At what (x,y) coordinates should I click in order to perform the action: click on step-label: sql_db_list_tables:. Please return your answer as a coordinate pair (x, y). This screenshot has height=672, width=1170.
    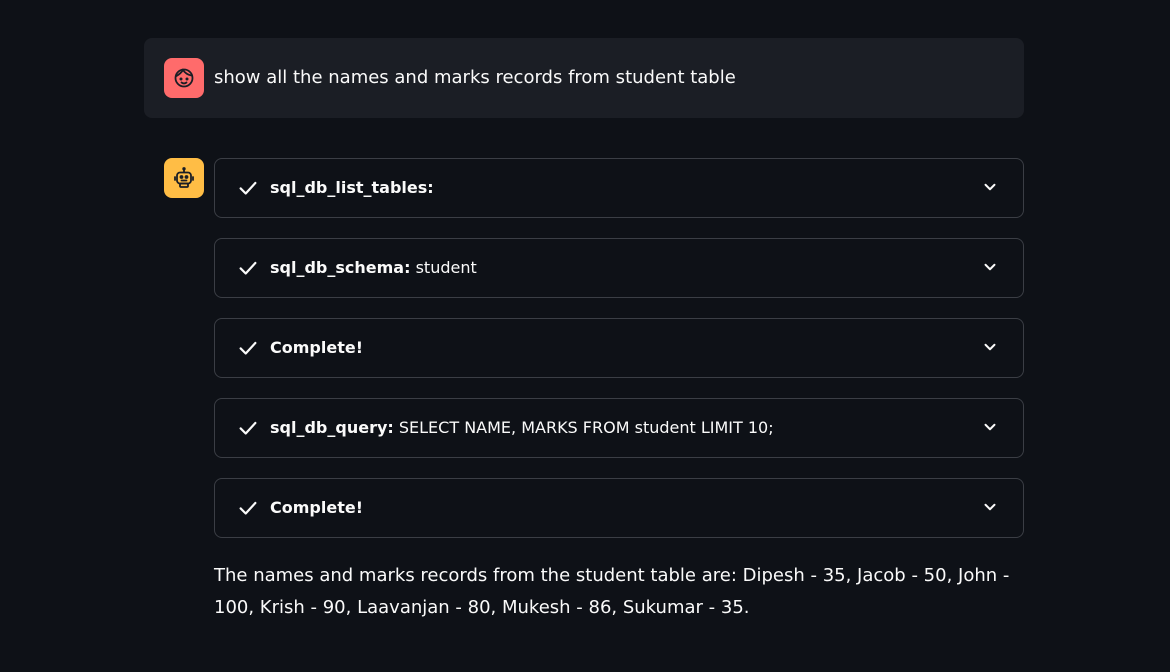
    Looking at the image, I should click on (352, 188).